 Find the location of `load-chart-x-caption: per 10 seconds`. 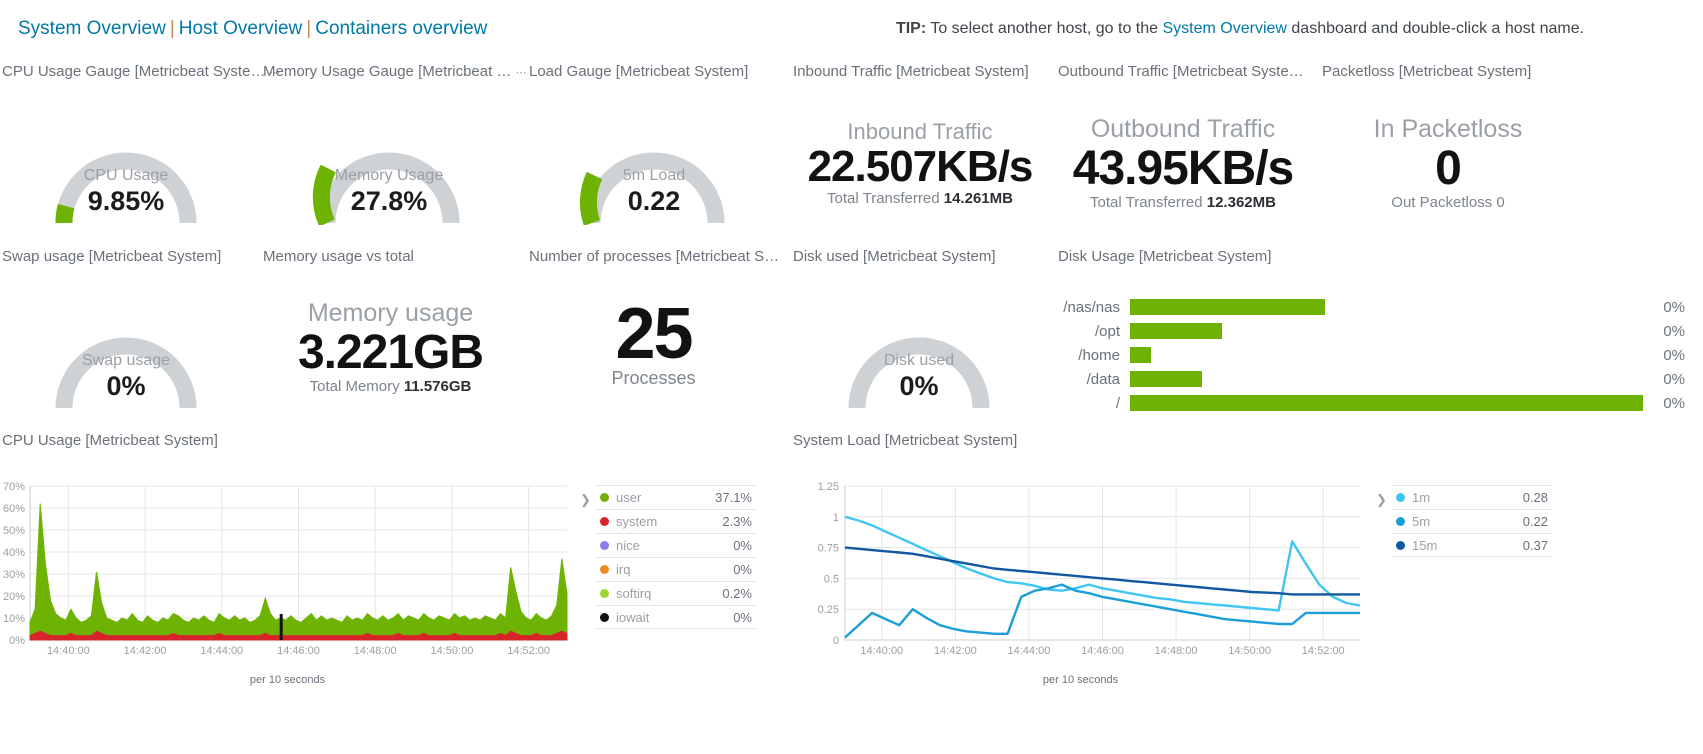

load-chart-x-caption: per 10 seconds is located at coordinates (1080, 680).